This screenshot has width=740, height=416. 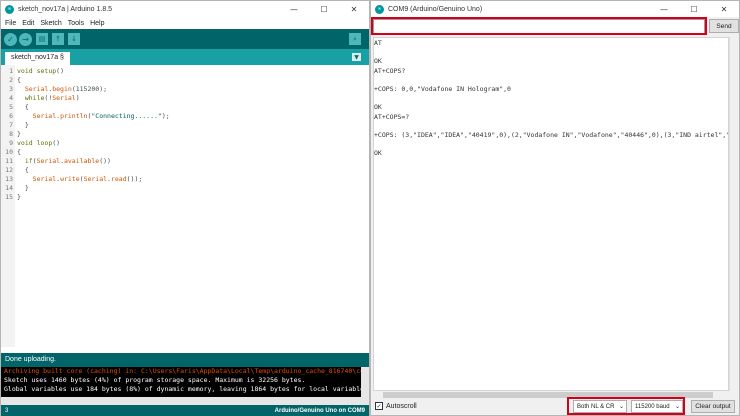 What do you see at coordinates (28, 23) in the screenshot?
I see `menu-edit: Edit` at bounding box center [28, 23].